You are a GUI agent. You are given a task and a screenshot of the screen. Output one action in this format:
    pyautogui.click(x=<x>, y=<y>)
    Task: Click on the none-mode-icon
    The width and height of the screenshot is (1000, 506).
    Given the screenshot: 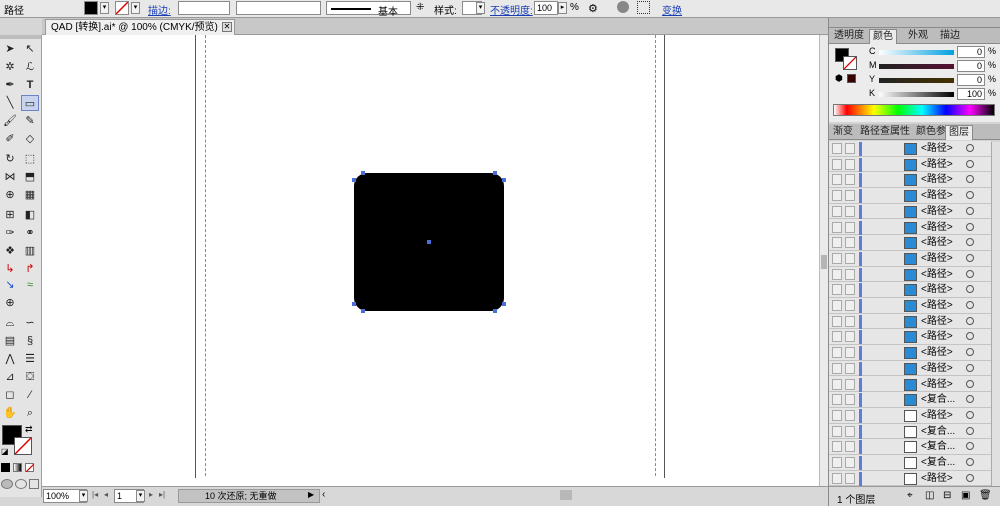 What is the action you would take?
    pyautogui.click(x=30, y=468)
    